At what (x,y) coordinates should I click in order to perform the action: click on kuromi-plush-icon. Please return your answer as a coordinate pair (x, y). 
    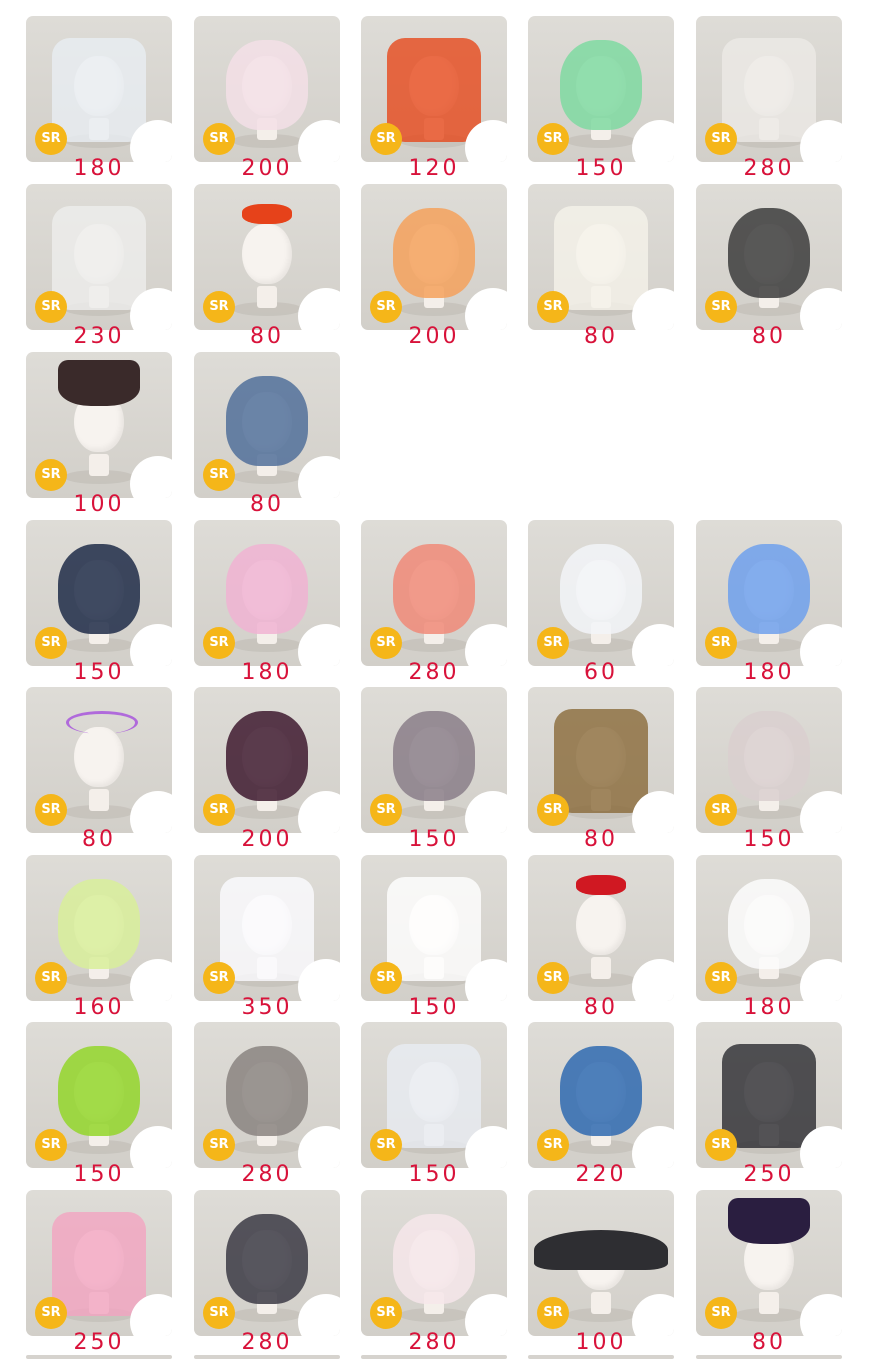
    Looking at the image, I should click on (769, 1096).